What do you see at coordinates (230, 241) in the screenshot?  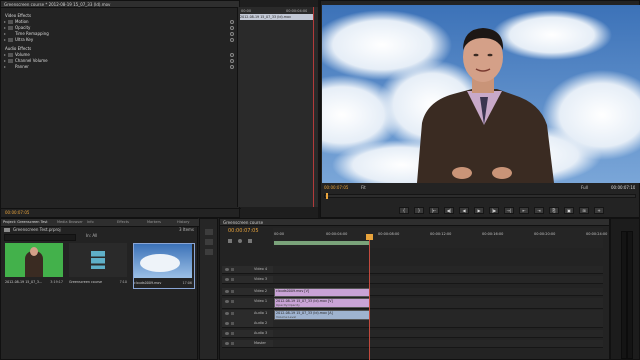 I see `snap-icon` at bounding box center [230, 241].